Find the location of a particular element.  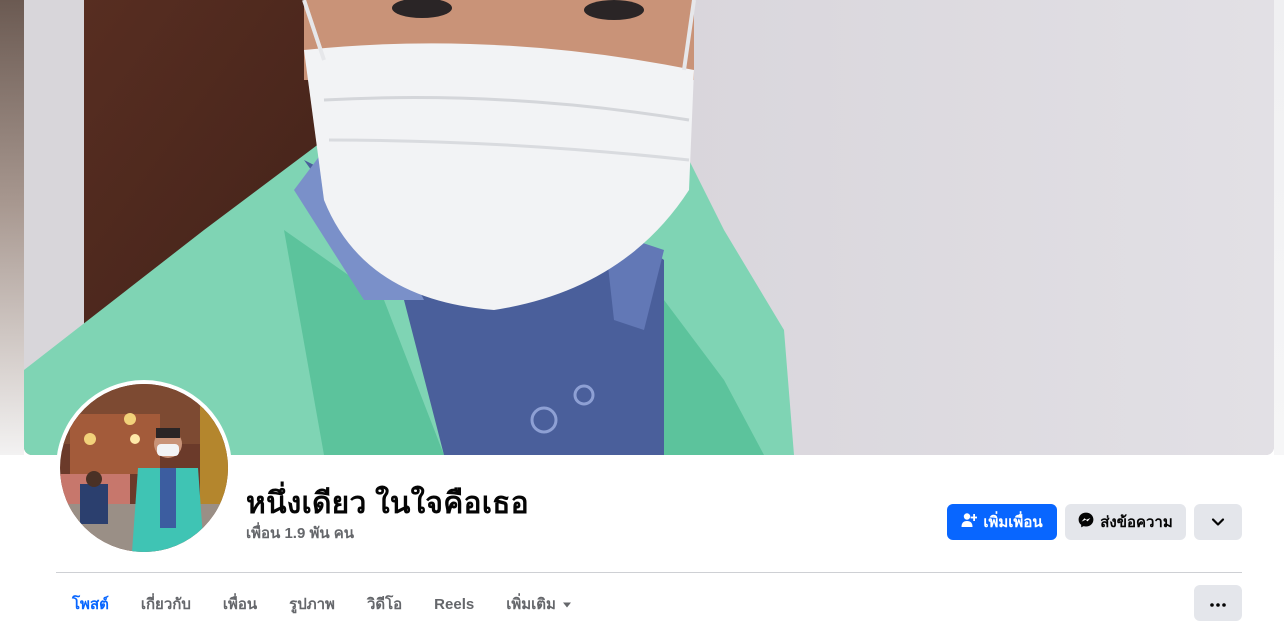

tab-about: เกี่ยวกับ is located at coordinates (166, 604).